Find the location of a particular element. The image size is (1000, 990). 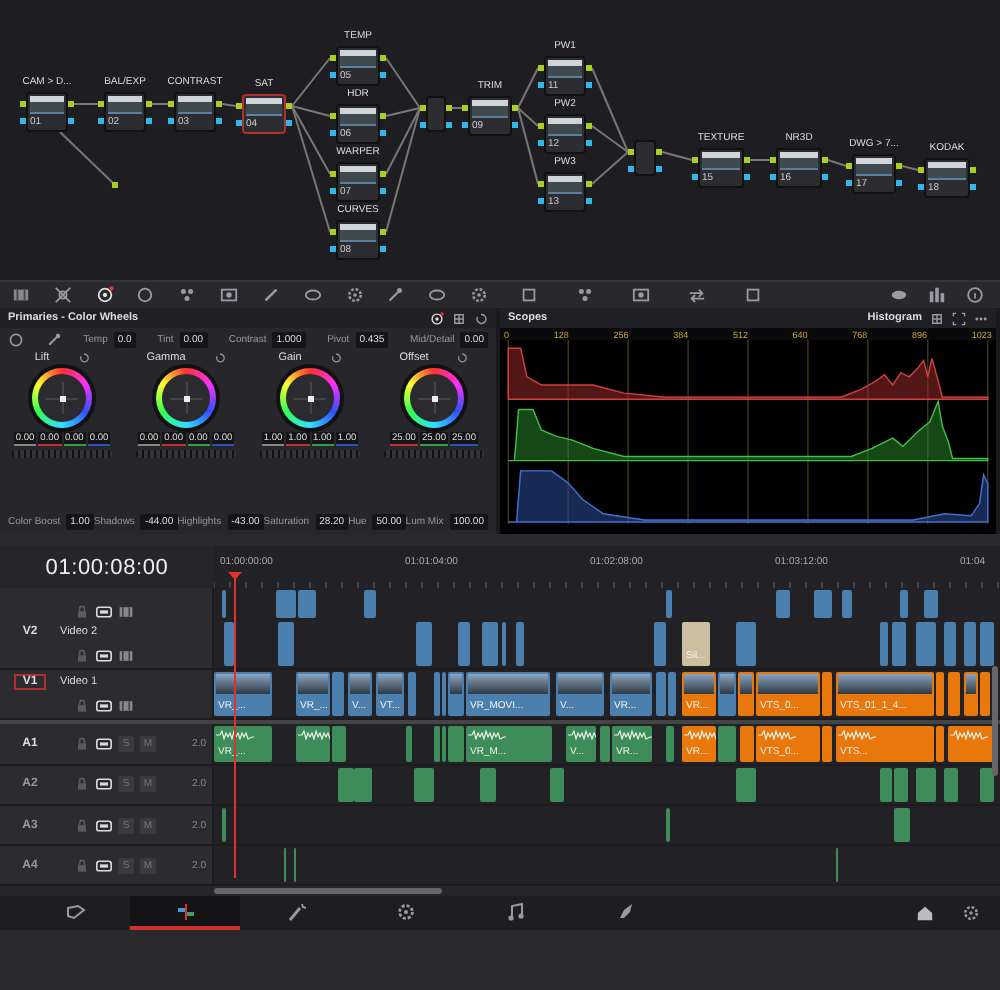

grid-icon is located at coordinates (459, 318).